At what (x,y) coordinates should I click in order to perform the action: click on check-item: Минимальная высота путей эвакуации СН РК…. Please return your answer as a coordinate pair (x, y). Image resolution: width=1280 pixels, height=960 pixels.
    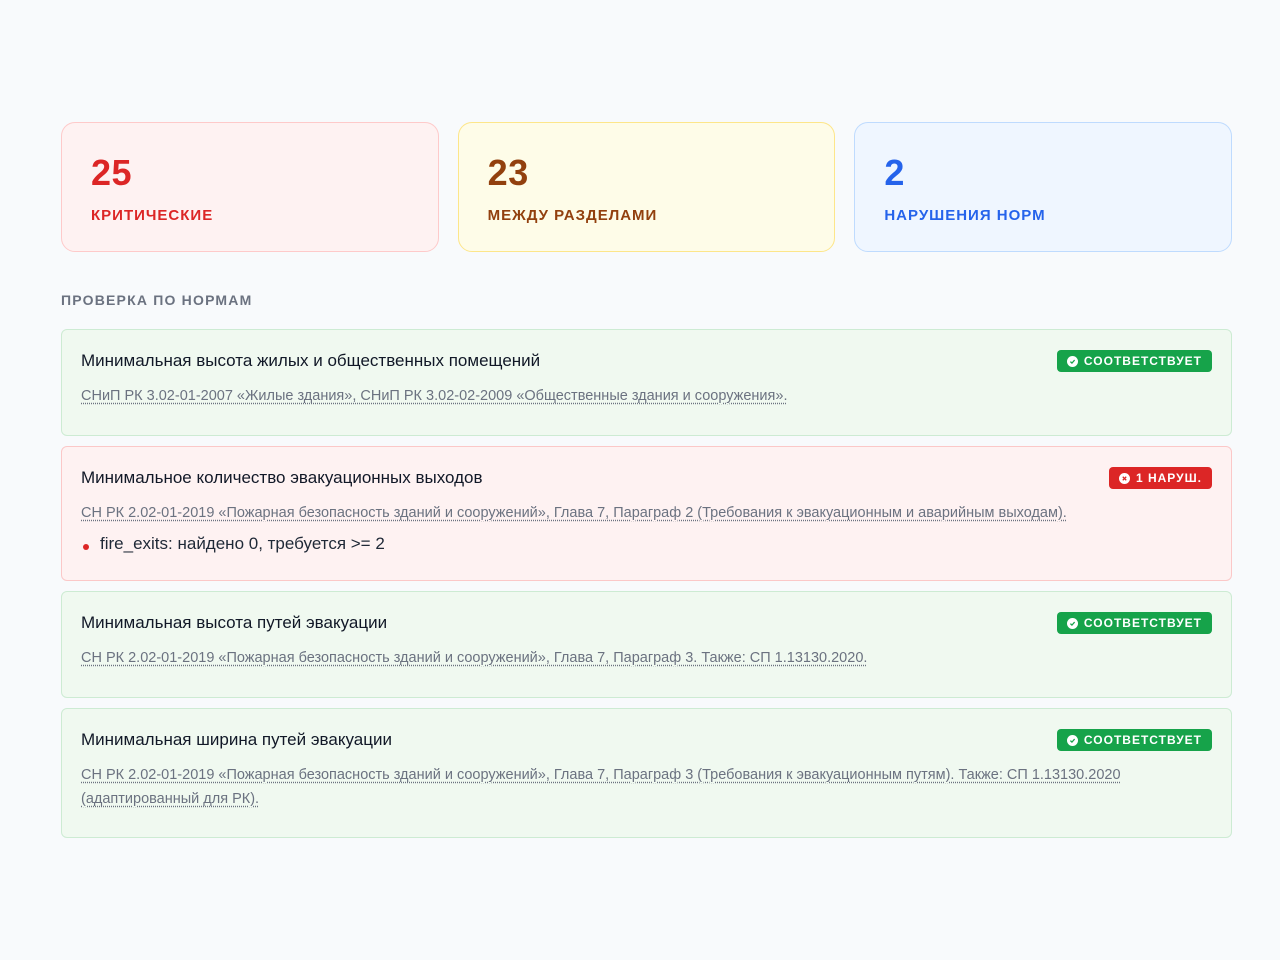
    Looking at the image, I should click on (646, 644).